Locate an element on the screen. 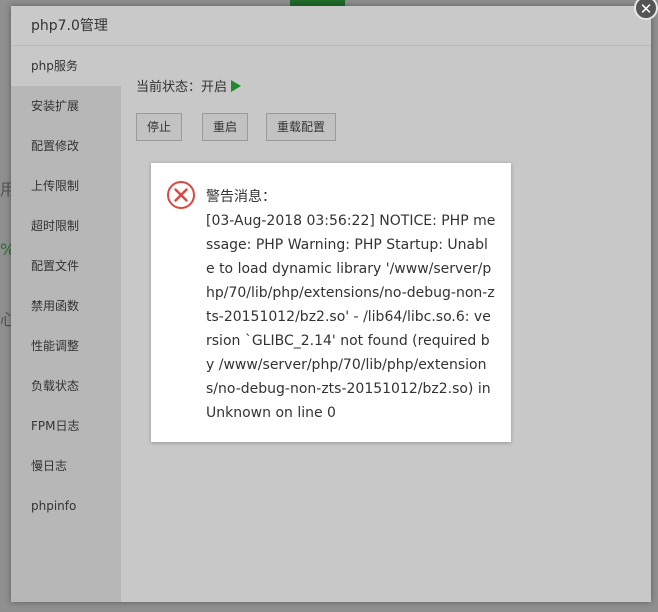 Image resolution: width=658 pixels, height=612 pixels. sidebar-item-config-file: 配置文件 is located at coordinates (66, 266).